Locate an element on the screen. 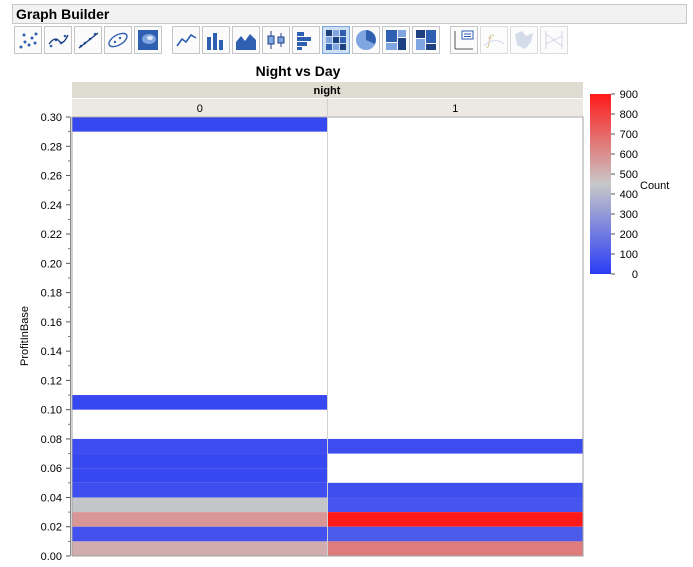 This screenshot has width=693, height=567. y-tick-label: 0.26 is located at coordinates (51, 177).